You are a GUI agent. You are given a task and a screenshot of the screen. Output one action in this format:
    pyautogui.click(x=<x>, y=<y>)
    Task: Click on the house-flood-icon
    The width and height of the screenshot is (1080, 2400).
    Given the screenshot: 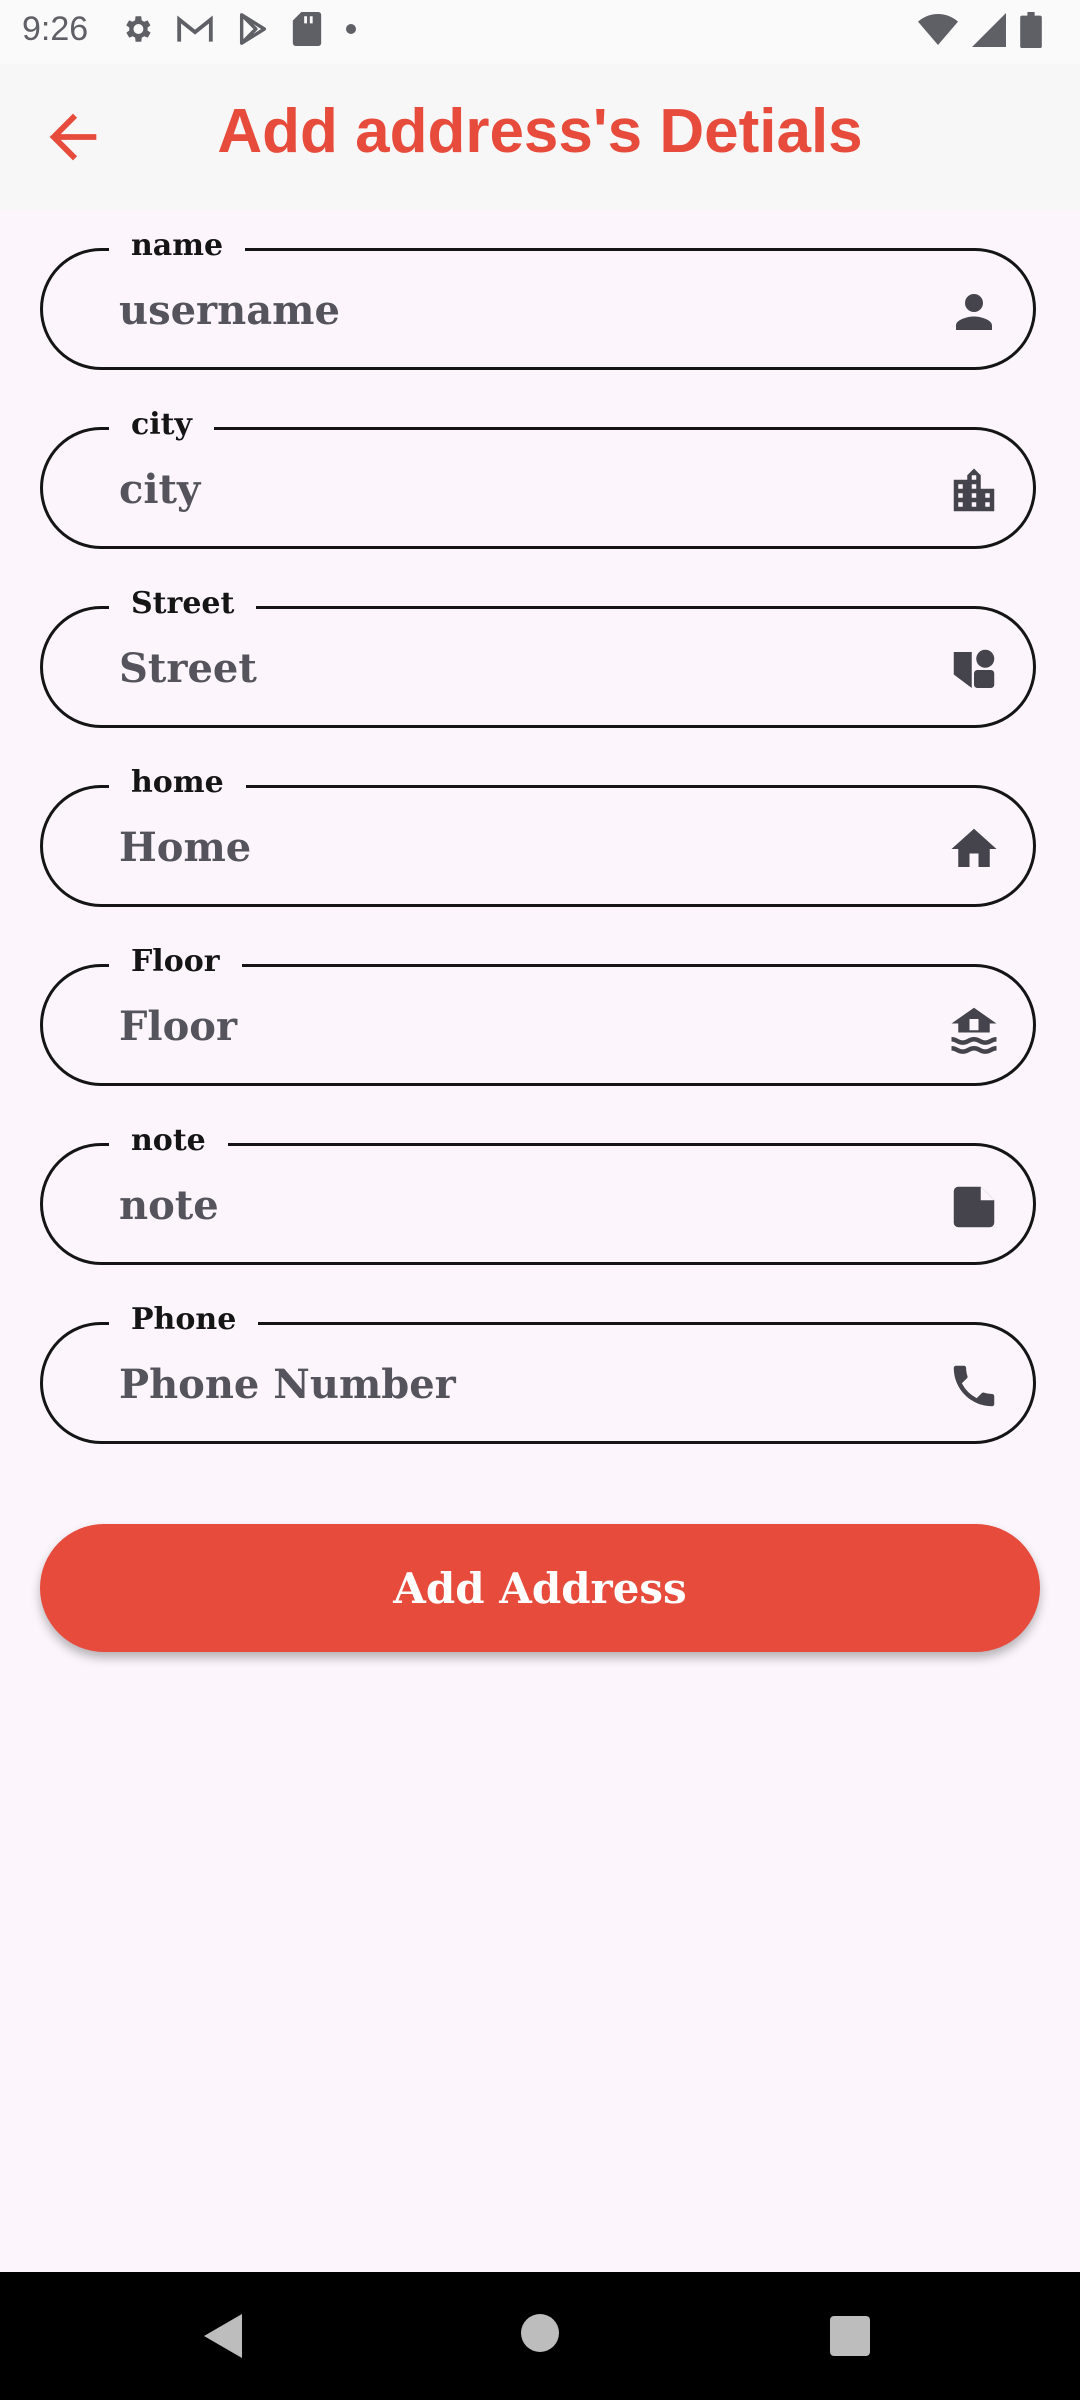 What is the action you would take?
    pyautogui.click(x=974, y=1028)
    